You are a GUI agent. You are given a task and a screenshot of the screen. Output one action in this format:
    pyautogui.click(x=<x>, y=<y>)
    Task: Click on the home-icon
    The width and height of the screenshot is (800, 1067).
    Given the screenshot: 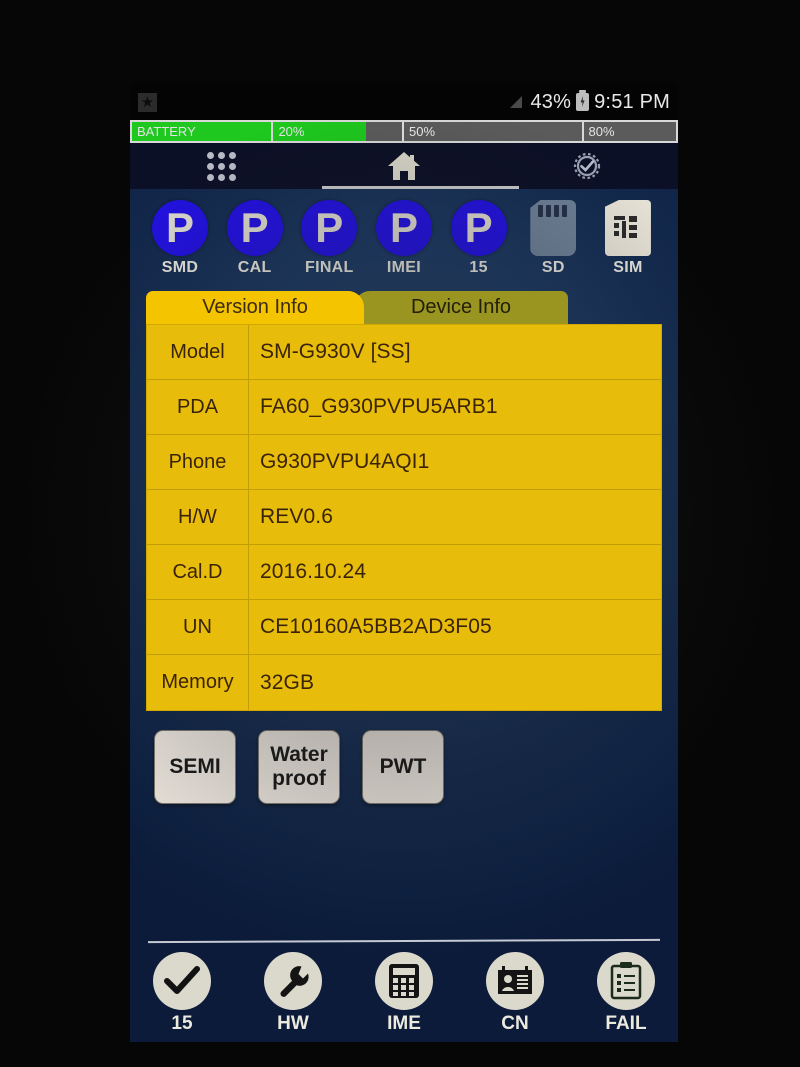 What is the action you would take?
    pyautogui.click(x=404, y=166)
    